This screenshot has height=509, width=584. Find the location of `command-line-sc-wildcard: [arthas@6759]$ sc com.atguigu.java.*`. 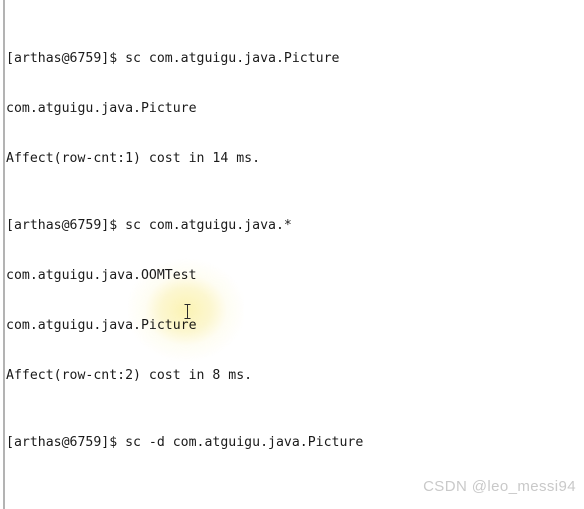

command-line-sc-wildcard: [arthas@6759]$ sc com.atguigu.java.* is located at coordinates (149, 226).